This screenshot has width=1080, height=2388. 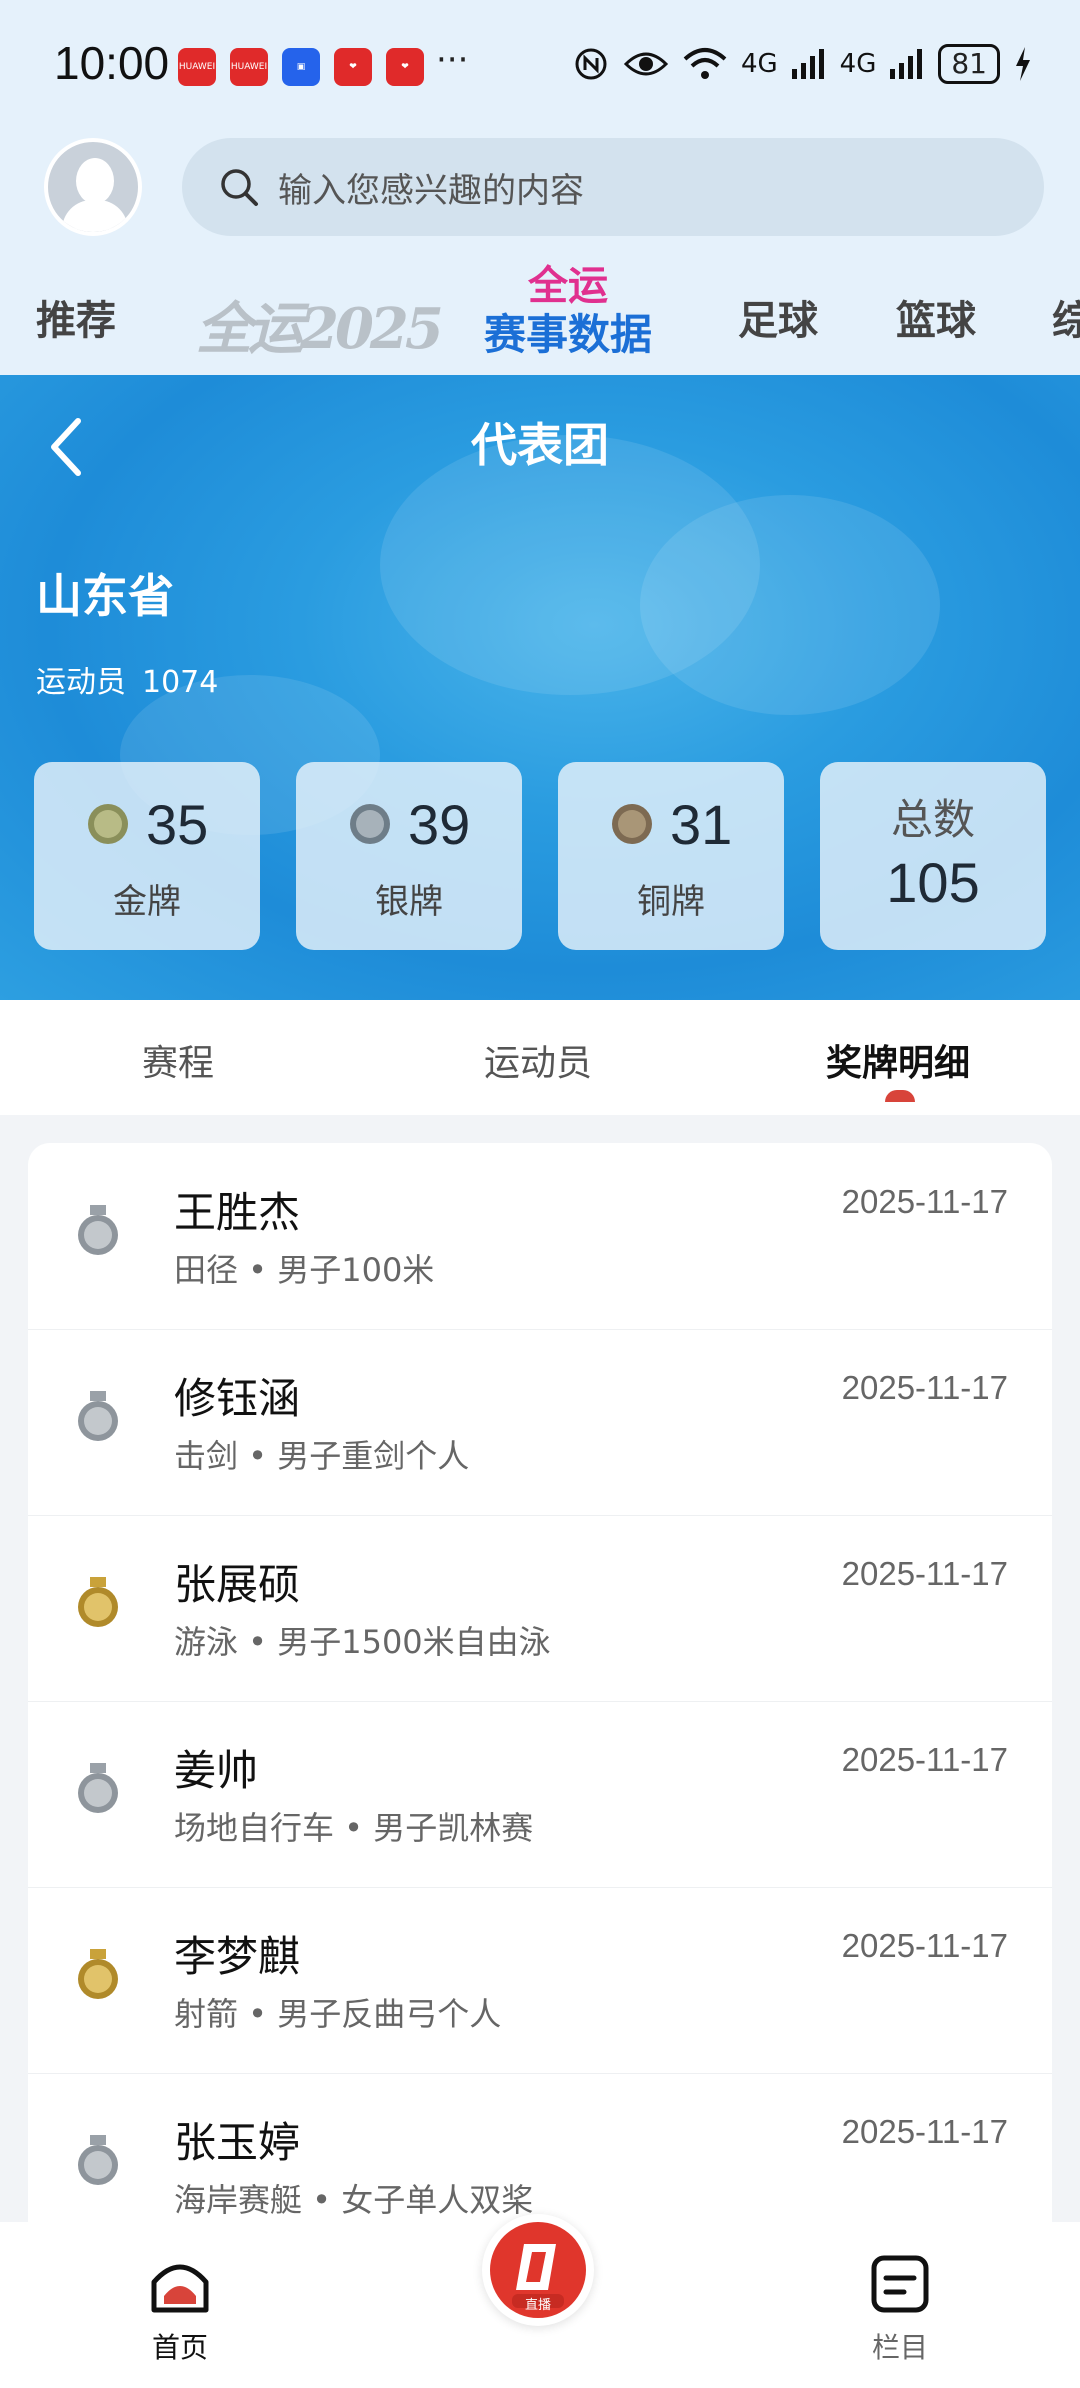 I want to click on tab-recommend: 推荐, so click(x=76, y=317).